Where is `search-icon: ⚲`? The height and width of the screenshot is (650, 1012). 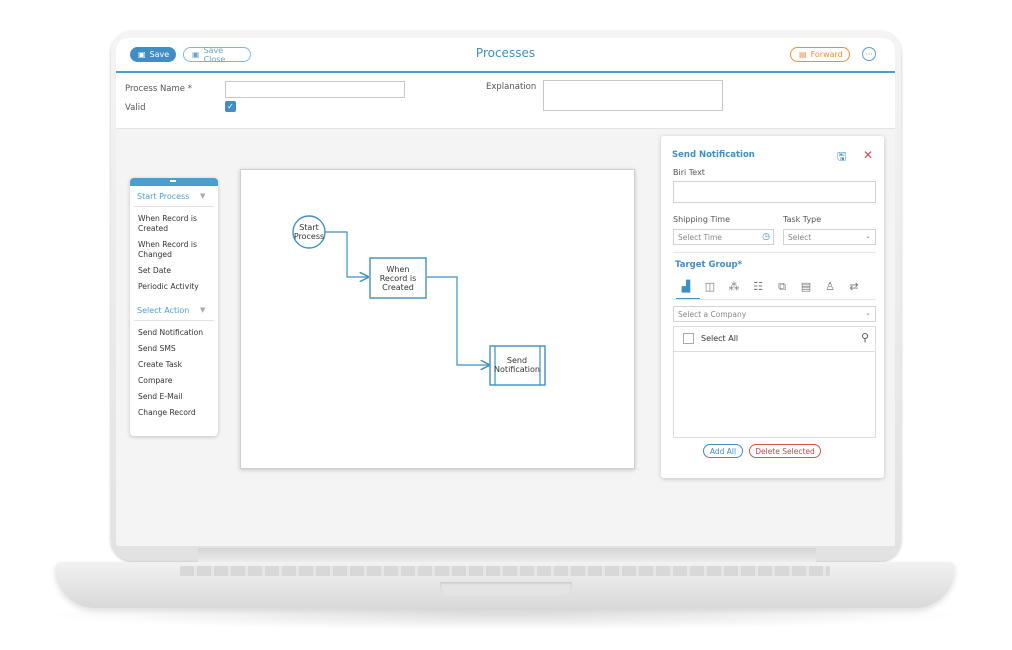
search-icon: ⚲ is located at coordinates (865, 337).